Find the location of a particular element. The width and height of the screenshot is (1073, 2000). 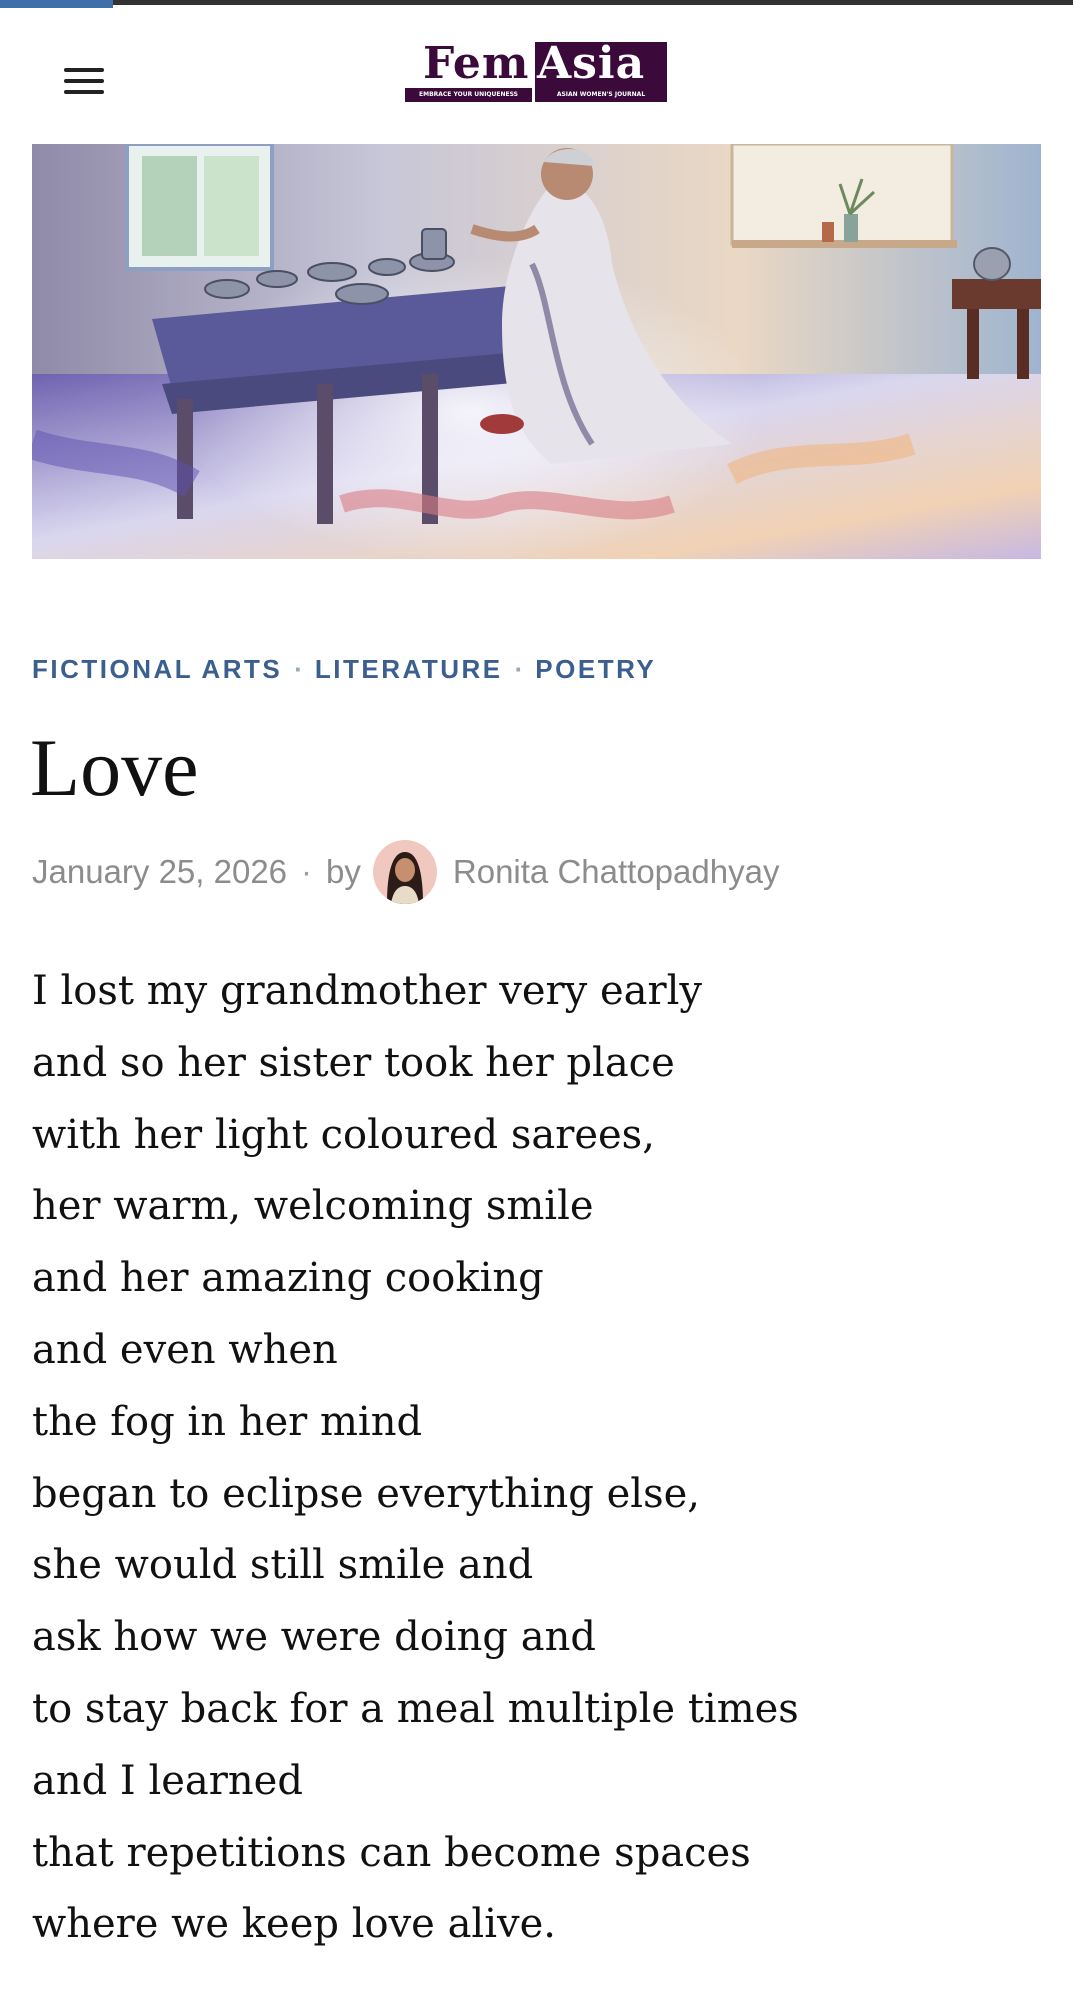

category-link-literature: LITERATURE is located at coordinates (409, 669).